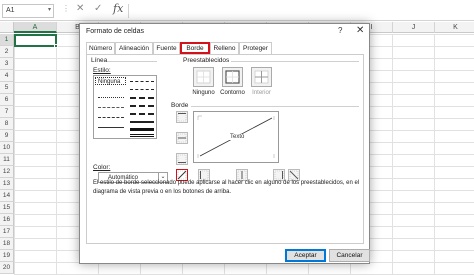 The width and height of the screenshot is (474, 275). Describe the element at coordinates (414, 27) in the screenshot. I see `column-header-j: J` at that location.